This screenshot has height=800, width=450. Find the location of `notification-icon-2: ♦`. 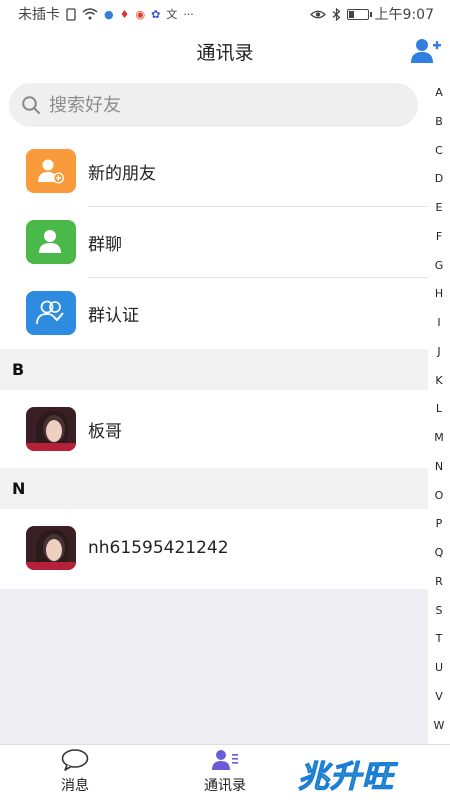

notification-icon-2: ♦ is located at coordinates (124, 14).